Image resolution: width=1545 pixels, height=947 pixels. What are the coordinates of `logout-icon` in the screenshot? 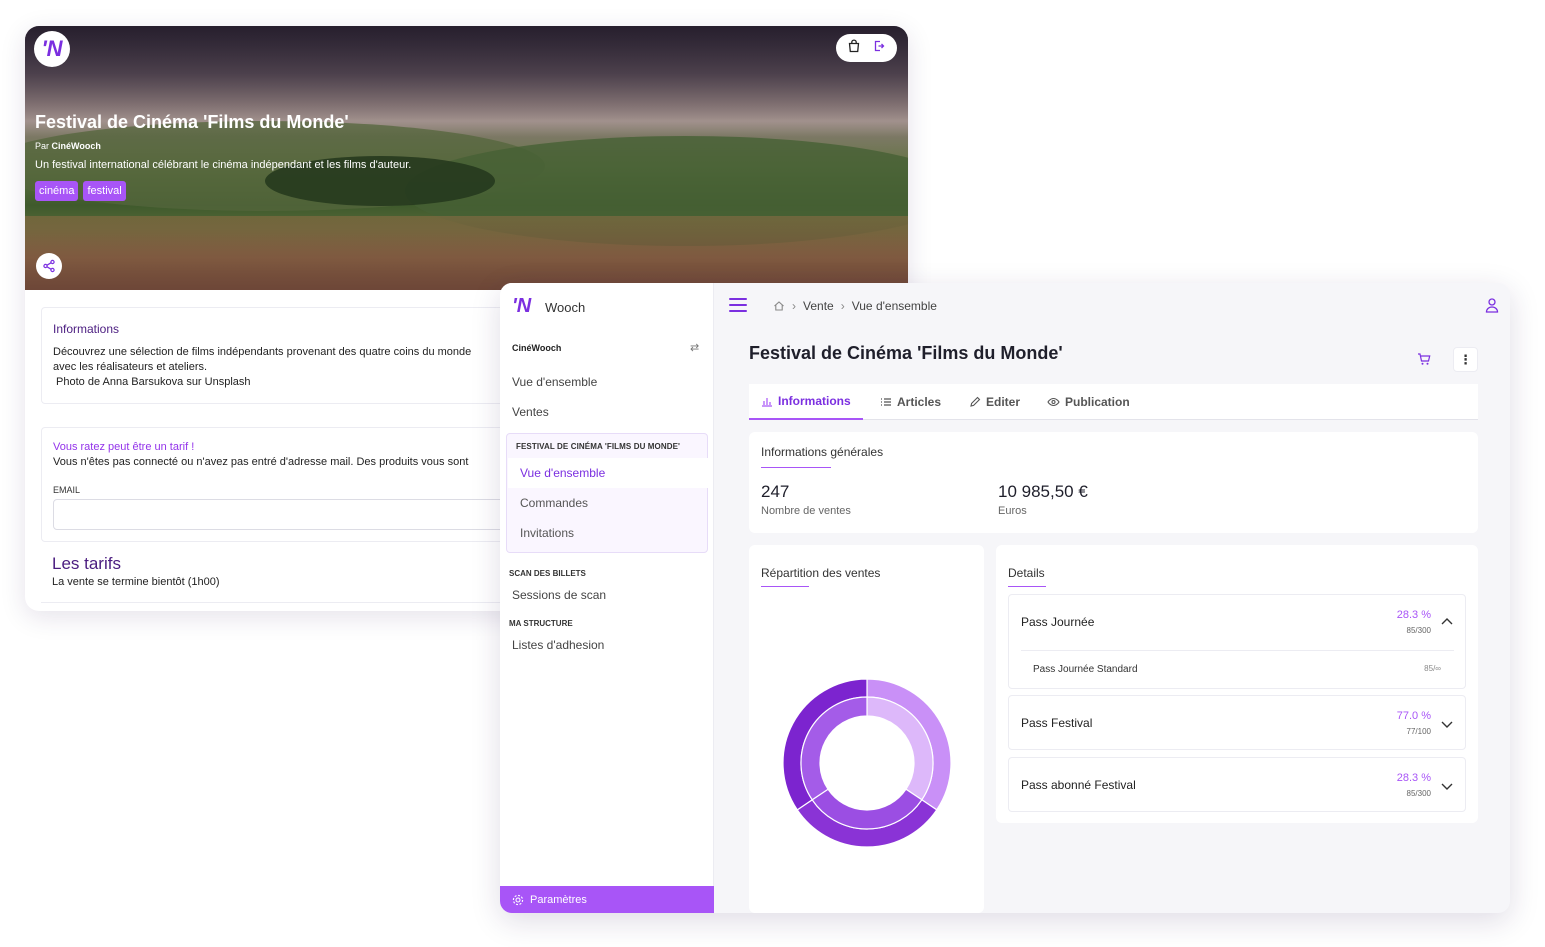 It's located at (879, 48).